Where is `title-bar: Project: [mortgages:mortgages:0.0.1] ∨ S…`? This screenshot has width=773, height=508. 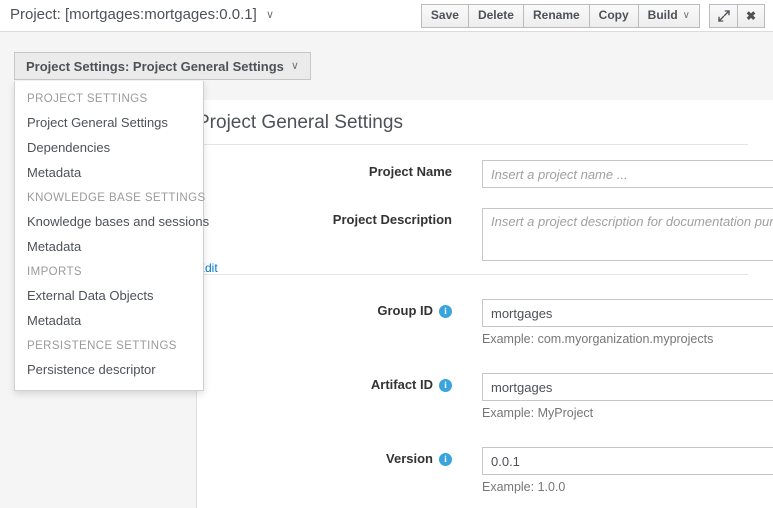 title-bar: Project: [mortgages:mortgages:0.0.1] ∨ S… is located at coordinates (386, 16).